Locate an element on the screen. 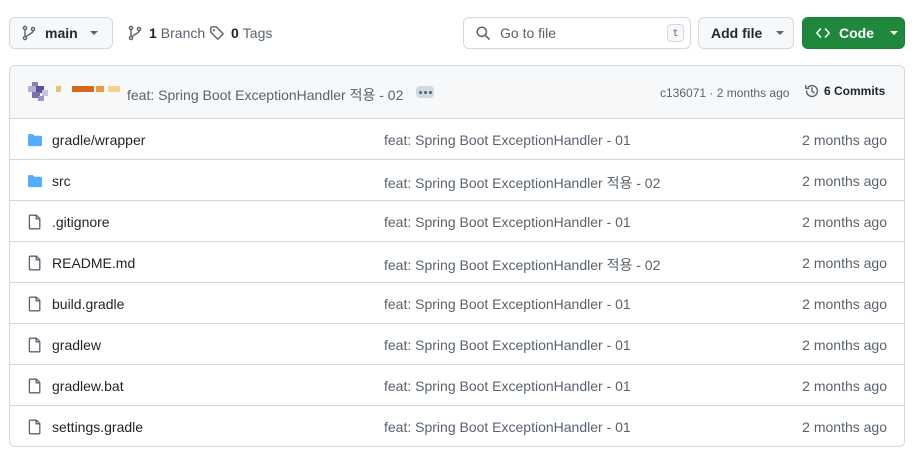 The height and width of the screenshot is (458, 913). code-label: Code is located at coordinates (856, 33).